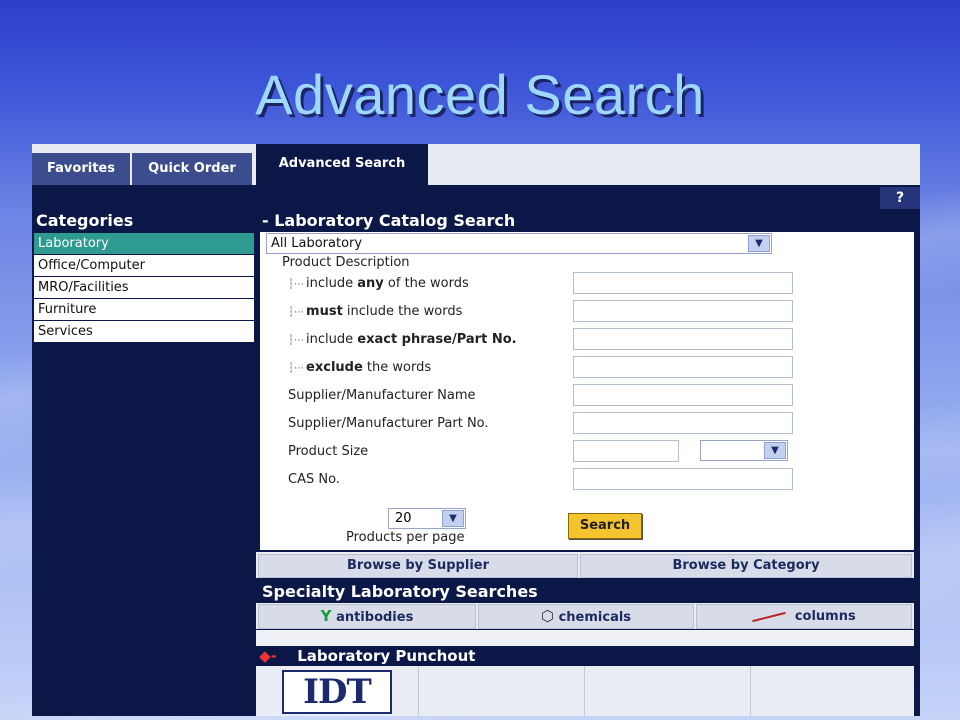 The image size is (960, 720). Describe the element at coordinates (547, 616) in the screenshot. I see `chemical-icon: ⬡` at that location.